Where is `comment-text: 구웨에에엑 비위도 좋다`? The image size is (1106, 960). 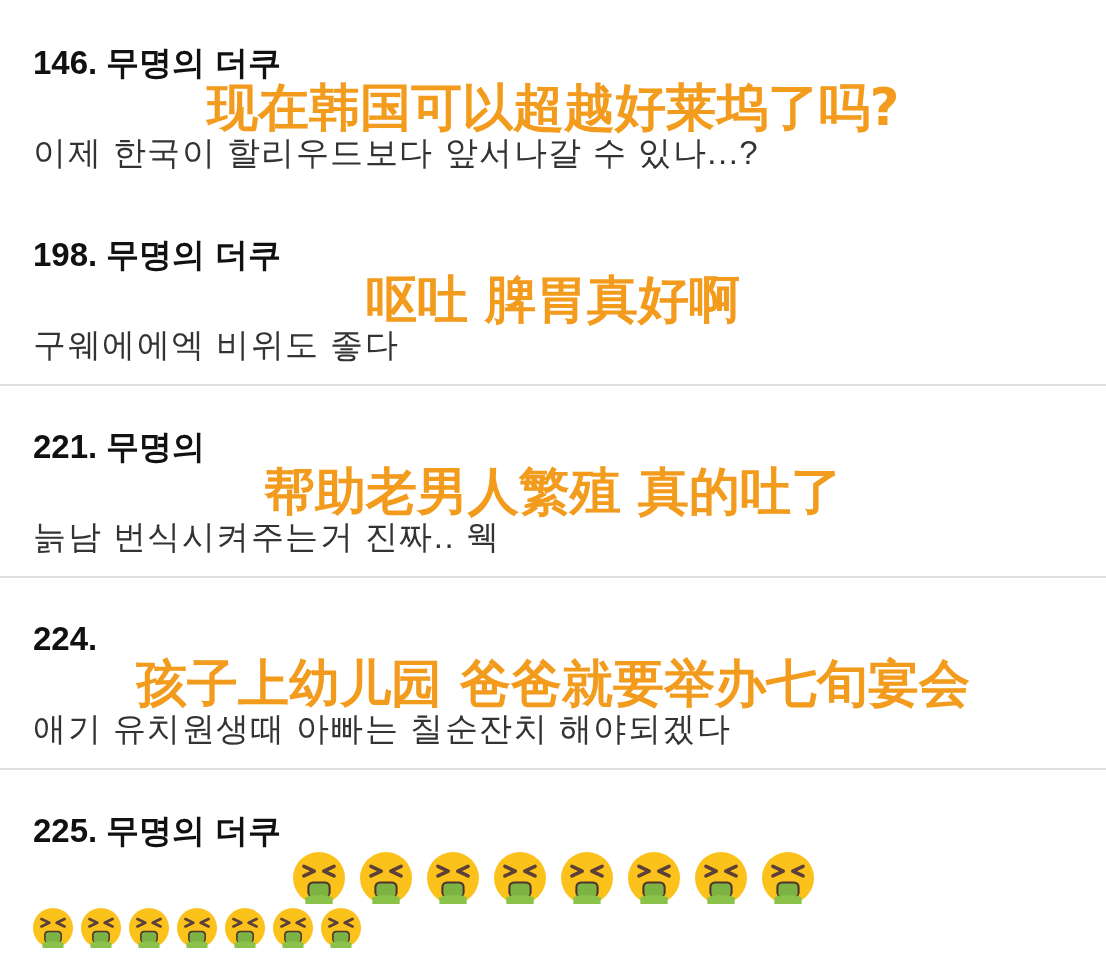 comment-text: 구웨에에엑 비위도 좋다 is located at coordinates (216, 345).